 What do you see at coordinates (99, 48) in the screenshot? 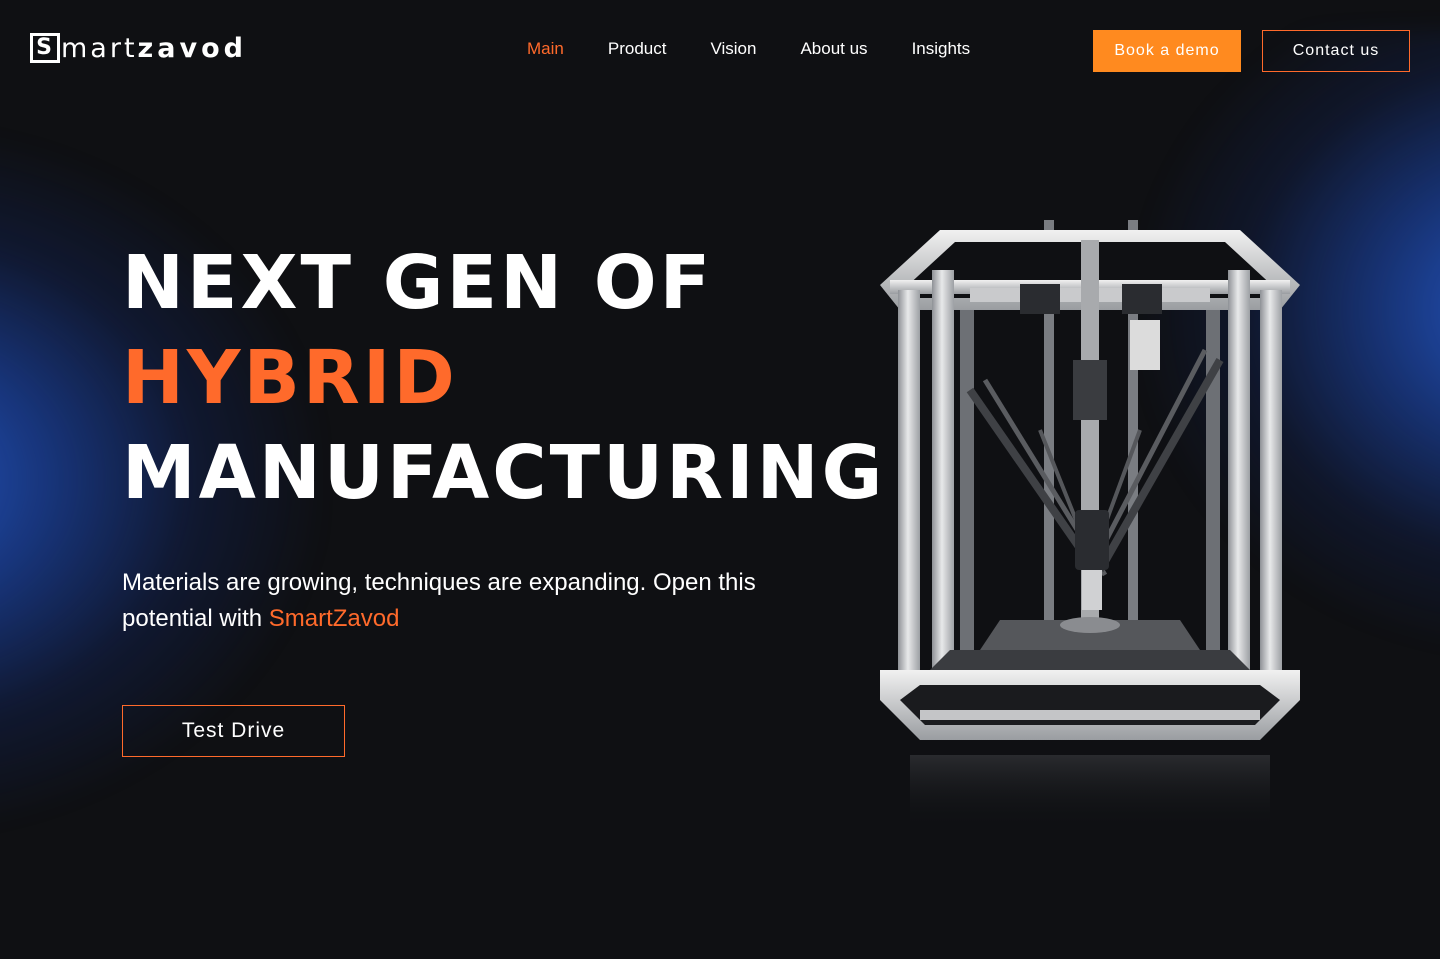
I see `logo-text-mart: mart` at bounding box center [99, 48].